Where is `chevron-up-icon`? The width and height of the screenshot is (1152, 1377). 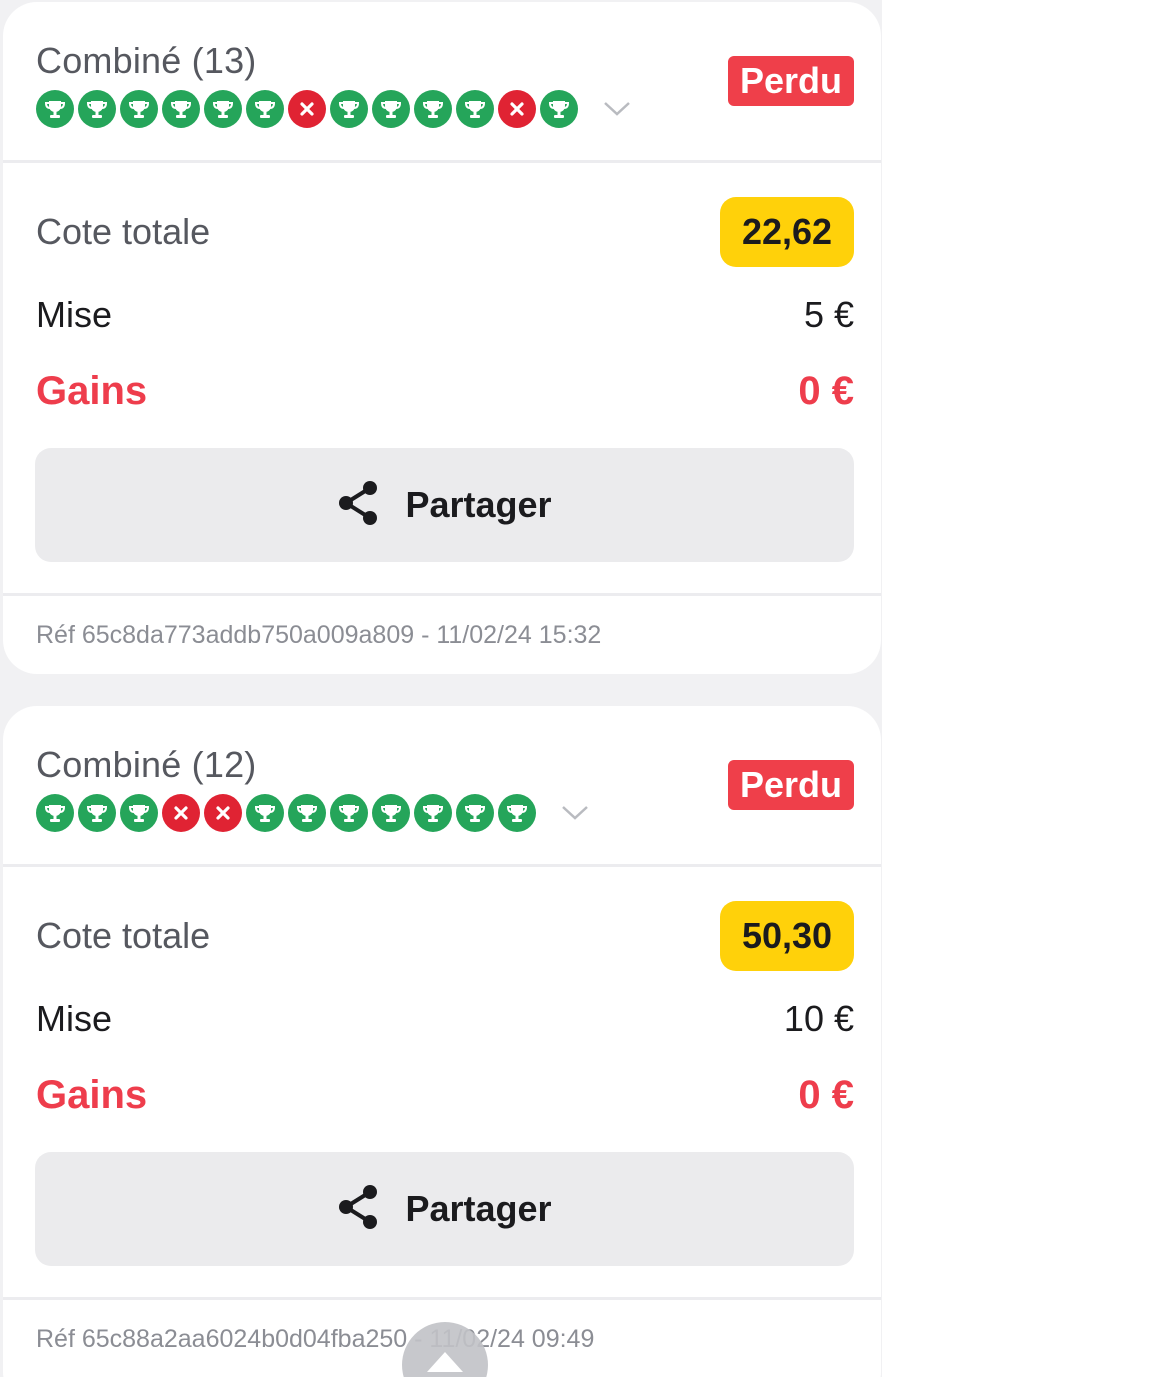 chevron-up-icon is located at coordinates (445, 1349).